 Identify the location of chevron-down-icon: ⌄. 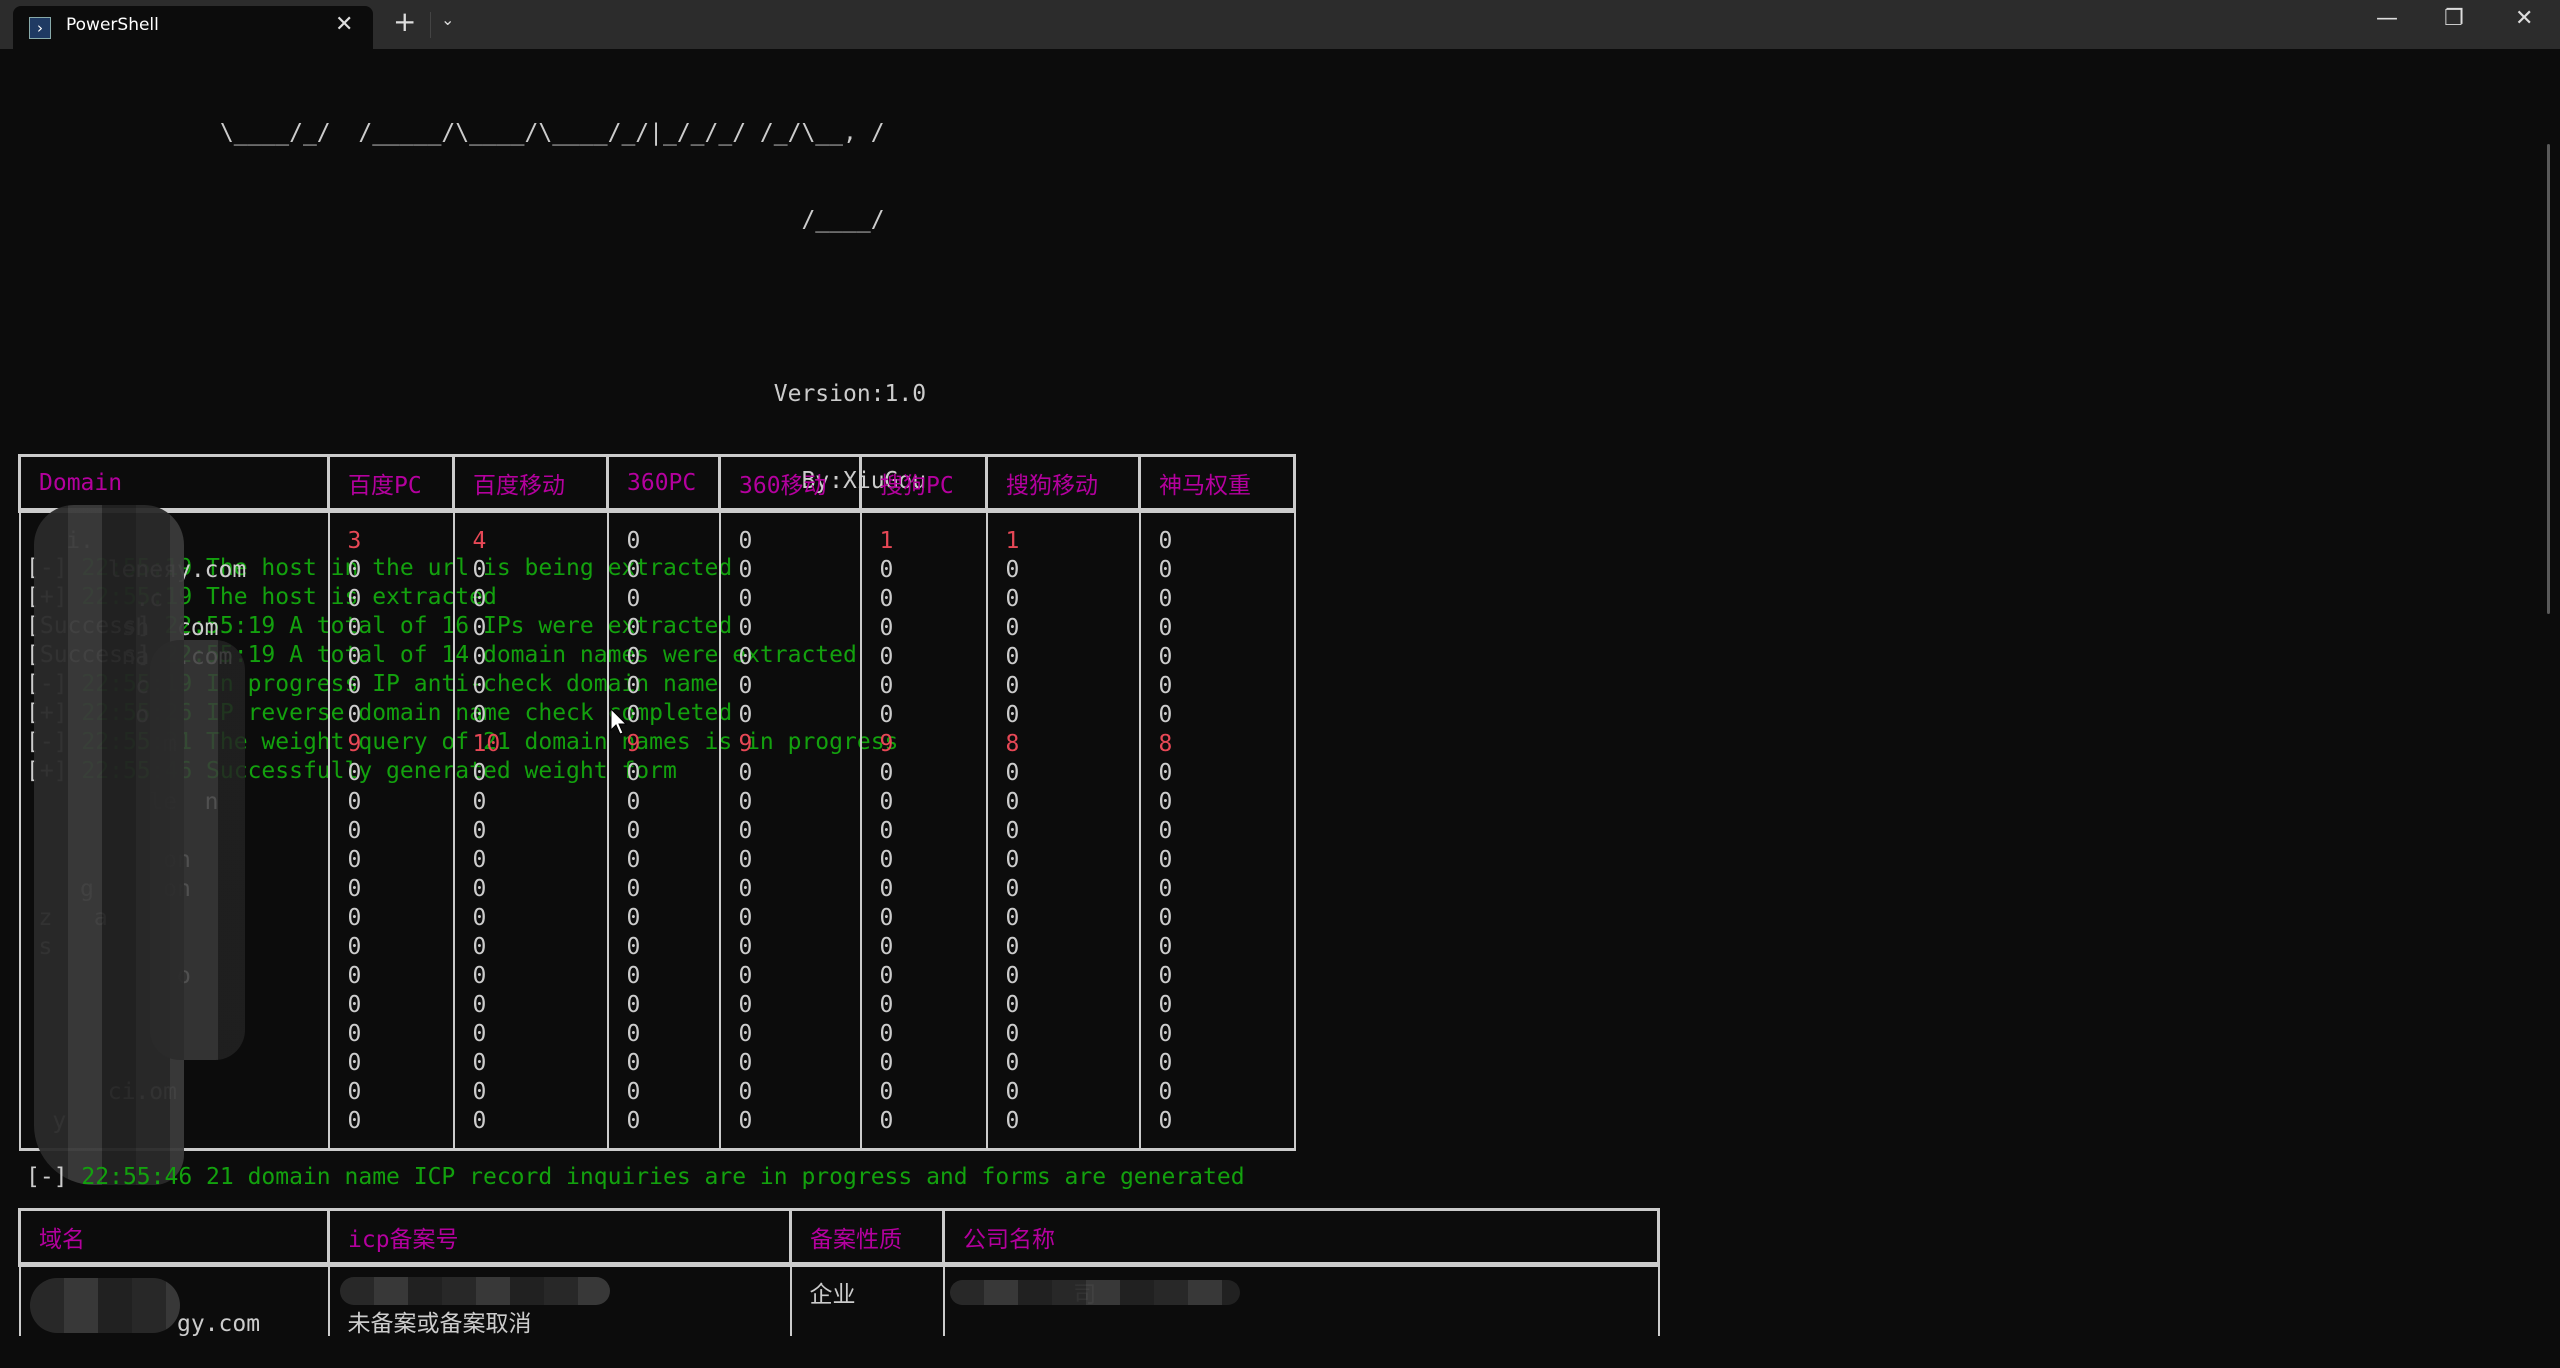
(447, 19).